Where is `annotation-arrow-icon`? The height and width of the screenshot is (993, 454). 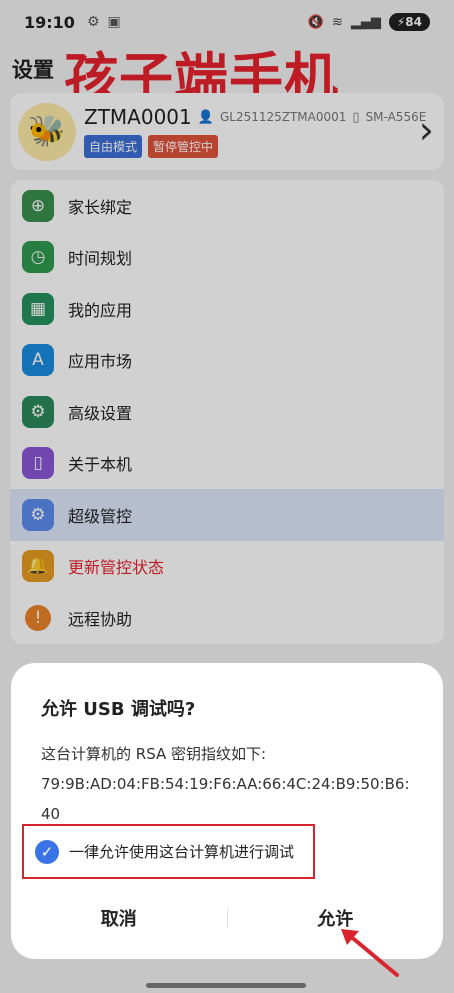
annotation-arrow-icon is located at coordinates (370, 953).